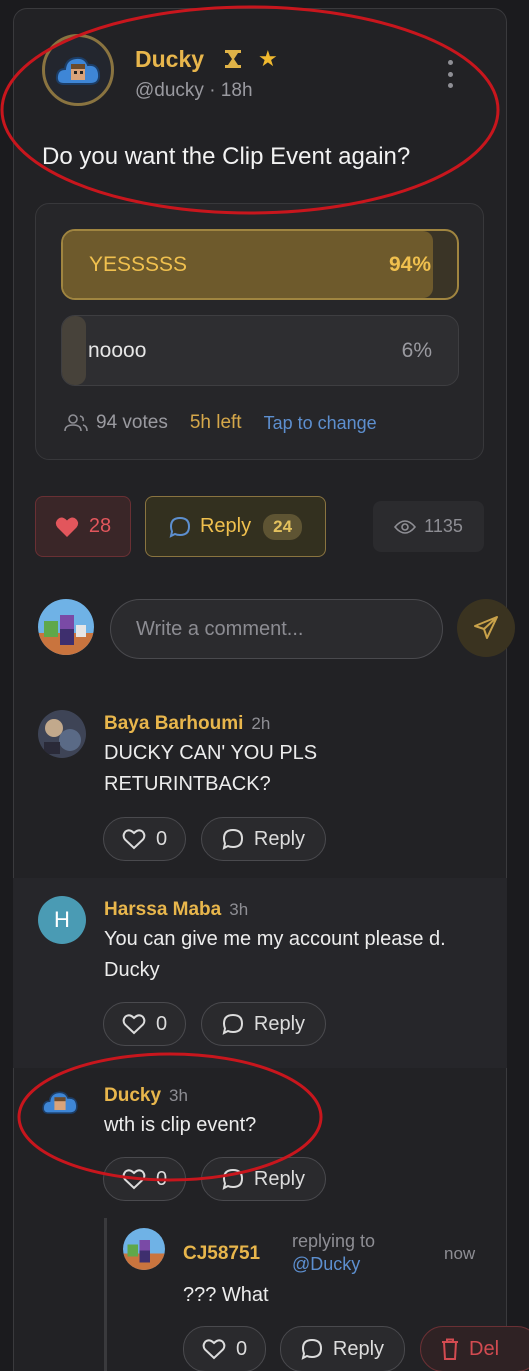 This screenshot has width=529, height=1371. What do you see at coordinates (276, 629) in the screenshot?
I see `comment-input` at bounding box center [276, 629].